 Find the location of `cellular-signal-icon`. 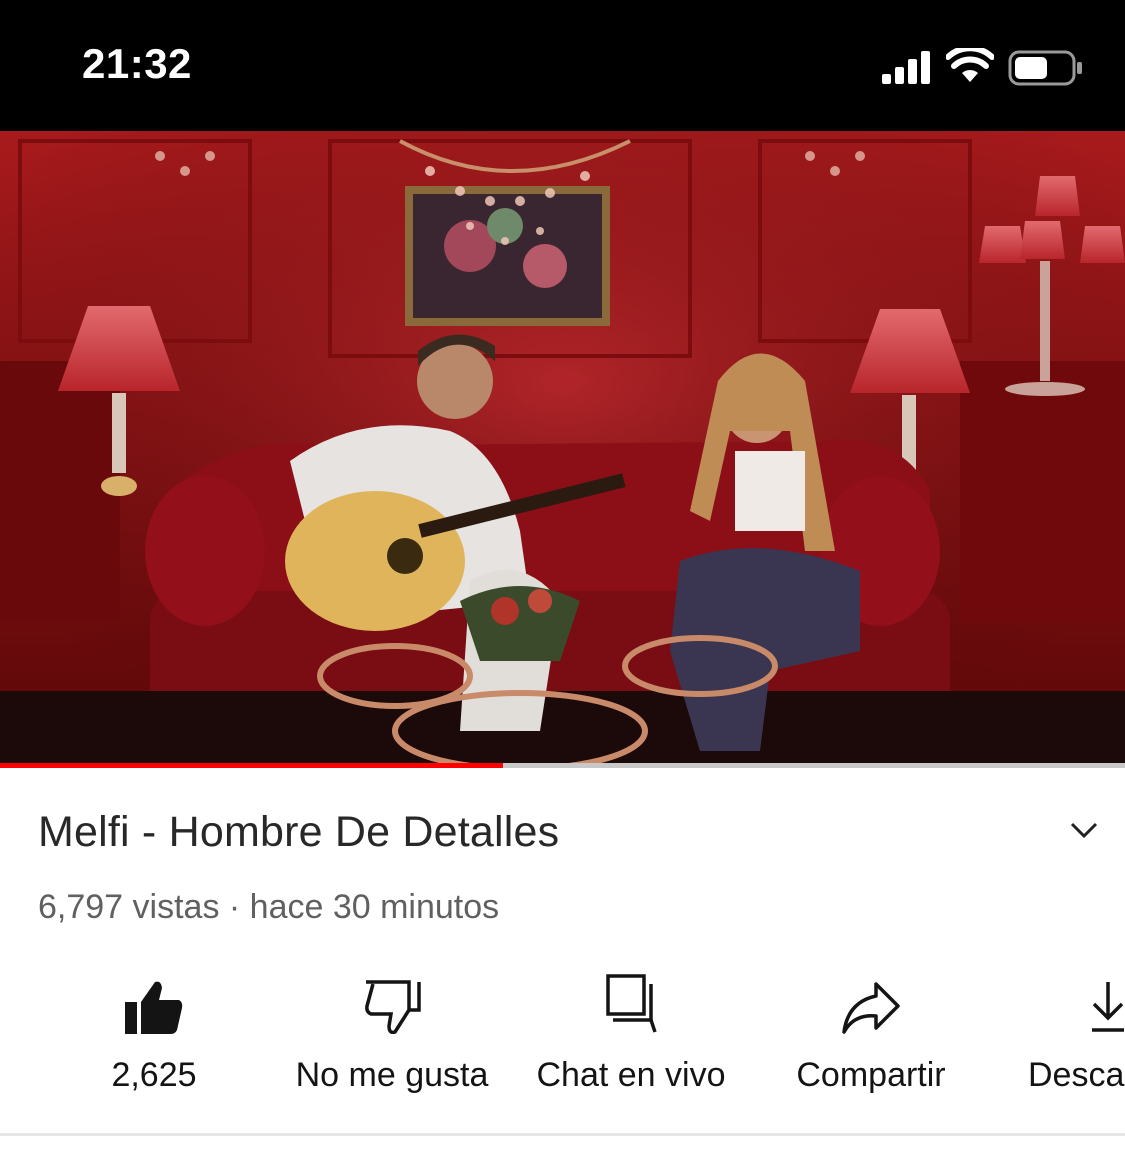

cellular-signal-icon is located at coordinates (906, 67).